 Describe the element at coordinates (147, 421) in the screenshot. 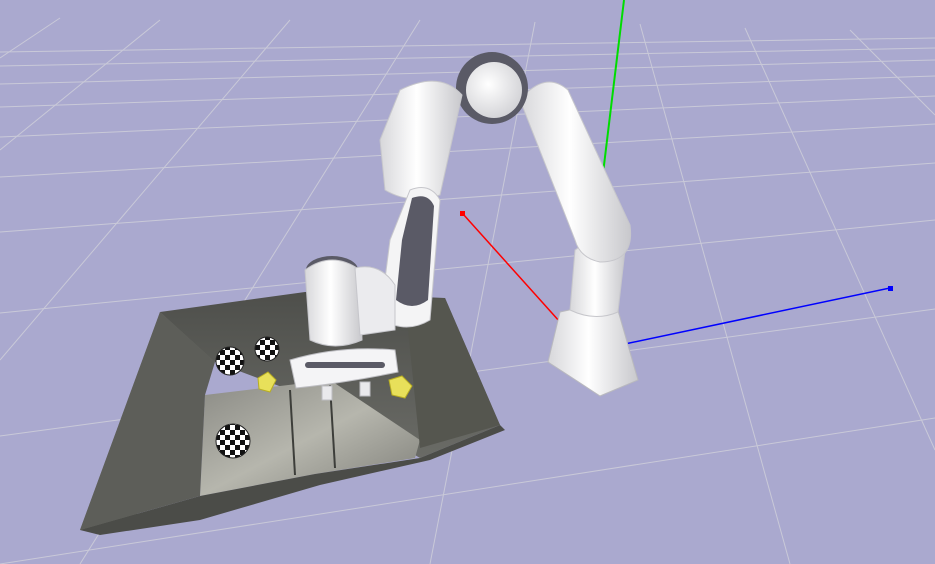

I see `tray-inner-left` at that location.